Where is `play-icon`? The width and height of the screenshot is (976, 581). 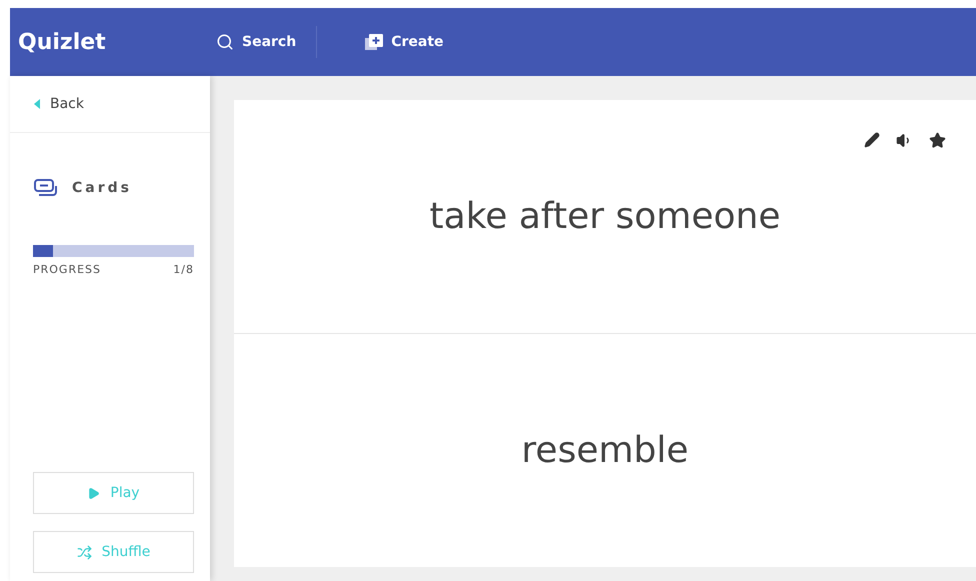 play-icon is located at coordinates (93, 493).